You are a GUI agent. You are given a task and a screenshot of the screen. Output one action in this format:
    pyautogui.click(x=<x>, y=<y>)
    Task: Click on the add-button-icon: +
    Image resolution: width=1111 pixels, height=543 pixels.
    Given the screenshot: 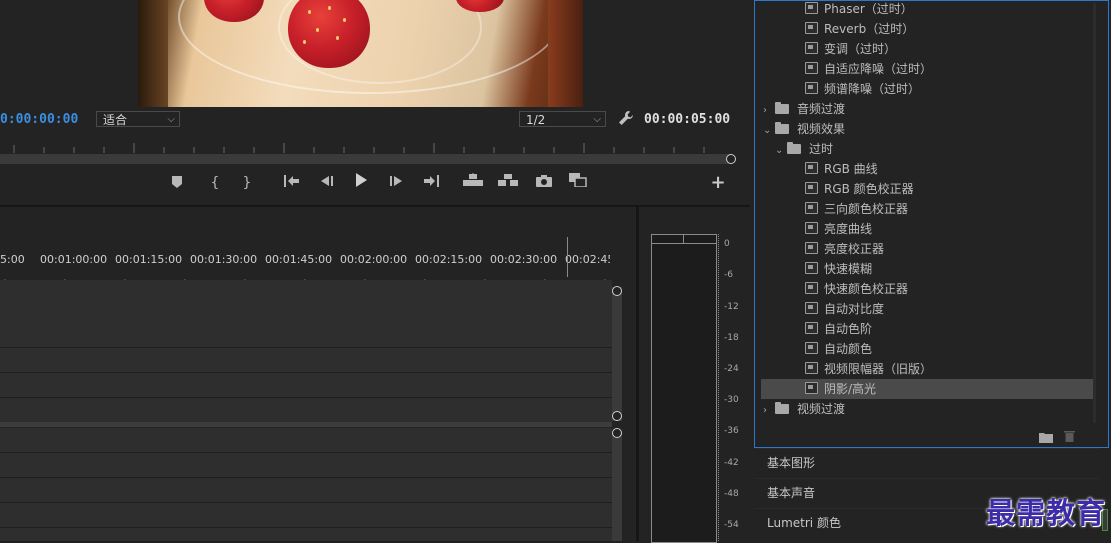 What is the action you would take?
    pyautogui.click(x=718, y=183)
    